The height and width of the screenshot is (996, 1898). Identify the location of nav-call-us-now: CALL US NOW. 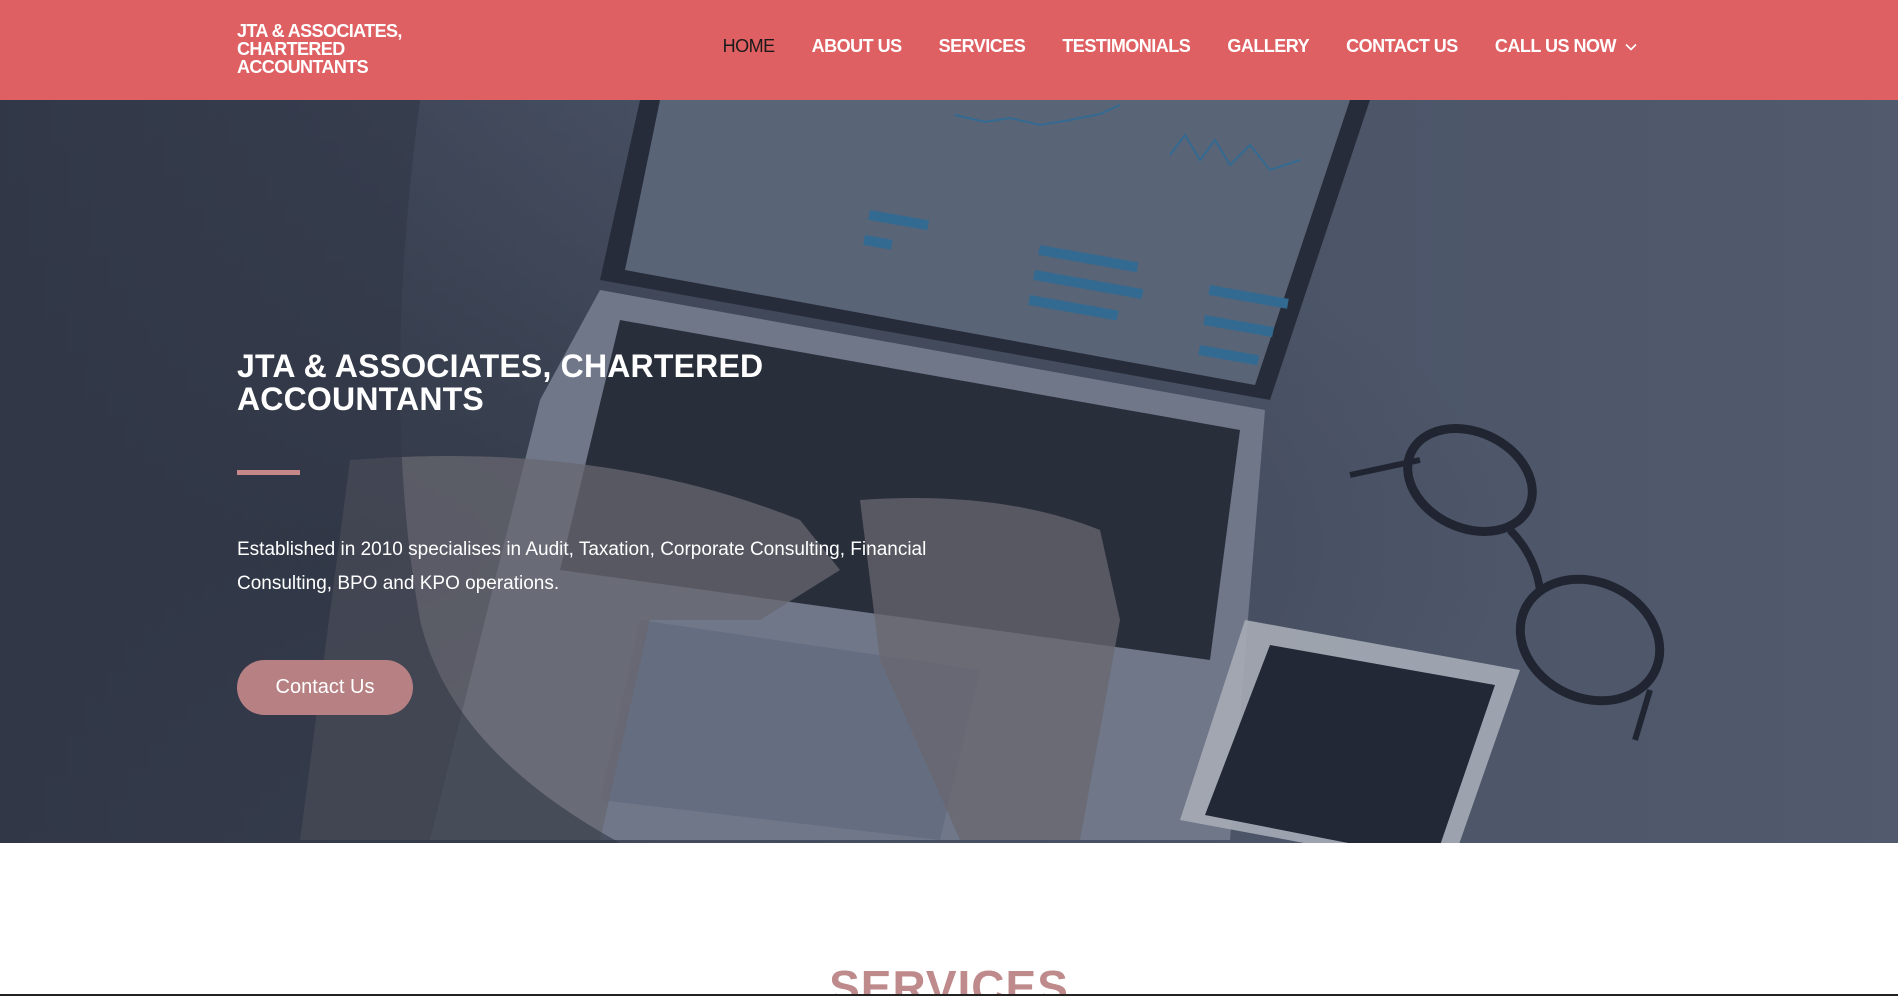
(1566, 46).